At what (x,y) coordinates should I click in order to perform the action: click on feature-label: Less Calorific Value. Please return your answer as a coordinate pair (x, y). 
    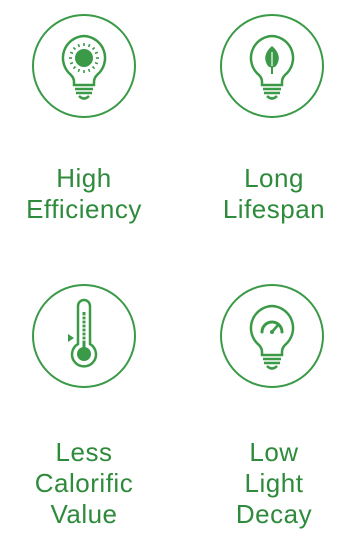
    Looking at the image, I should click on (84, 483).